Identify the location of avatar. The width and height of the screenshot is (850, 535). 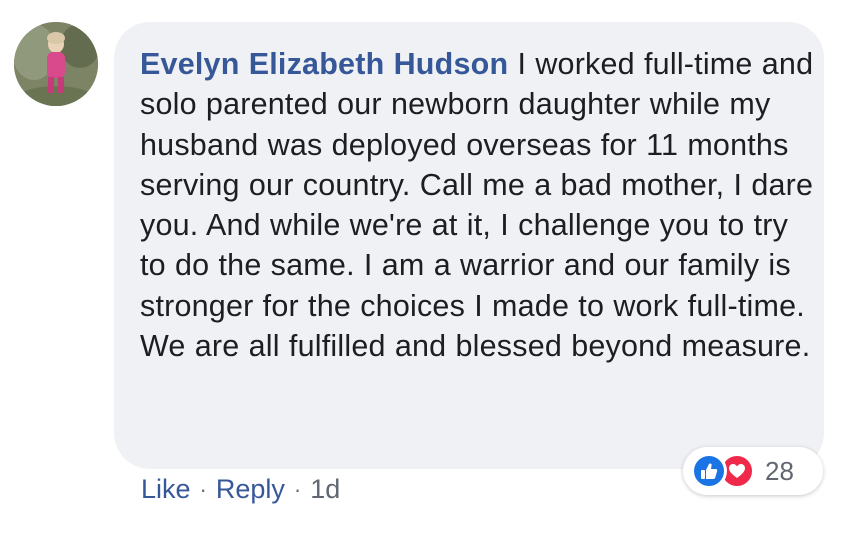
(56, 64).